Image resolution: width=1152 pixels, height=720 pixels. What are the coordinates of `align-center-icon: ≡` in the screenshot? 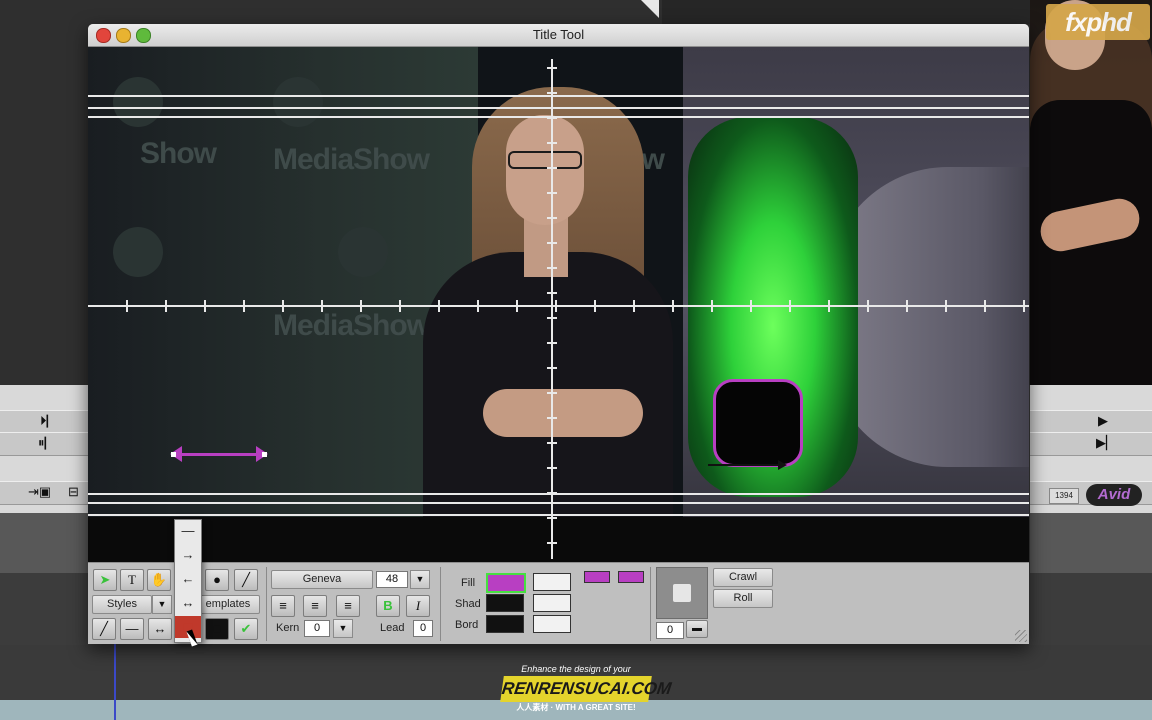 It's located at (315, 606).